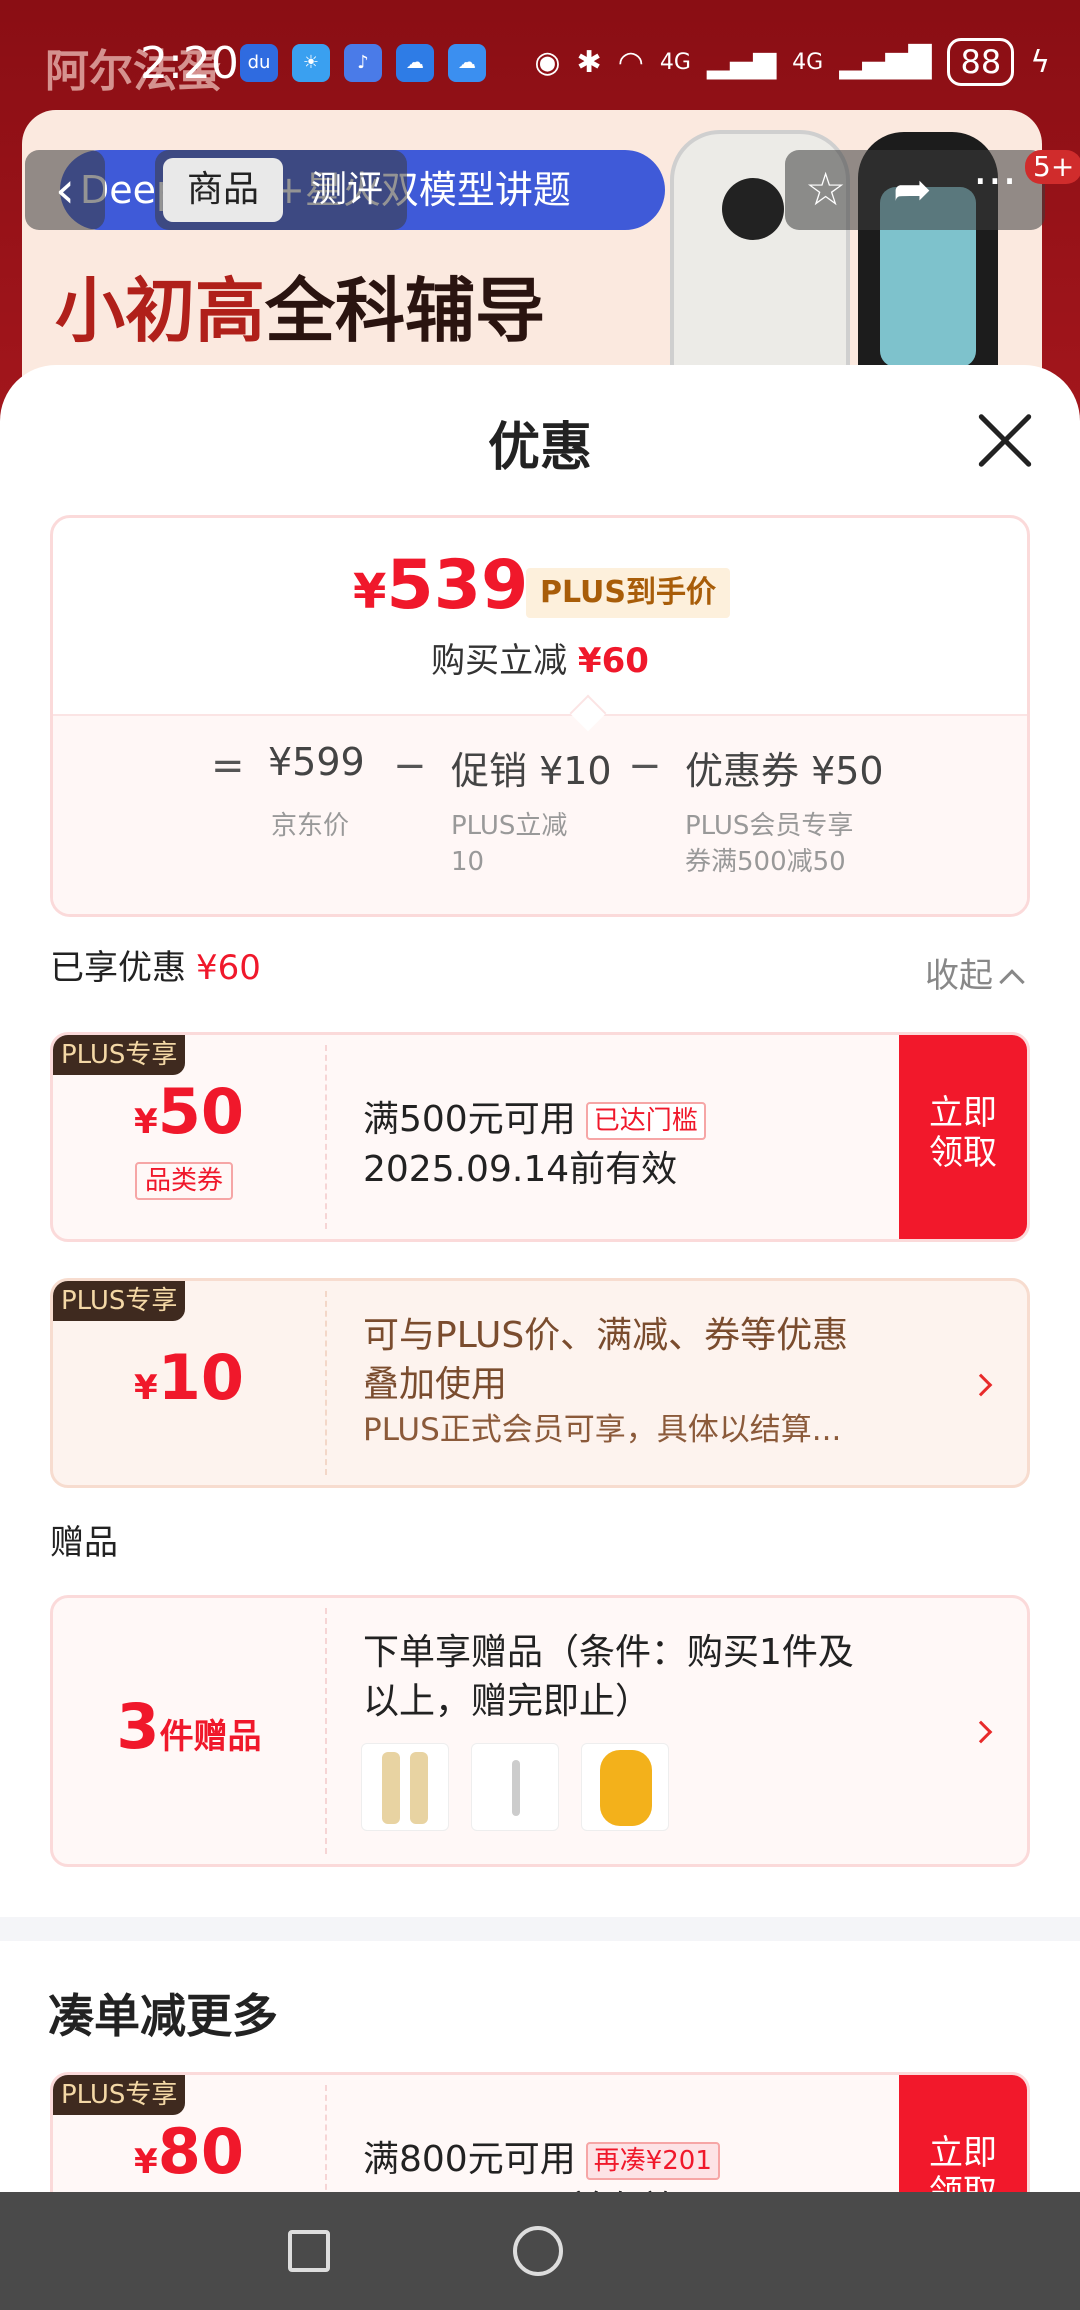 This screenshot has width=1080, height=2310. Describe the element at coordinates (310, 826) in the screenshot. I see `jd-price-label: 京东价` at that location.